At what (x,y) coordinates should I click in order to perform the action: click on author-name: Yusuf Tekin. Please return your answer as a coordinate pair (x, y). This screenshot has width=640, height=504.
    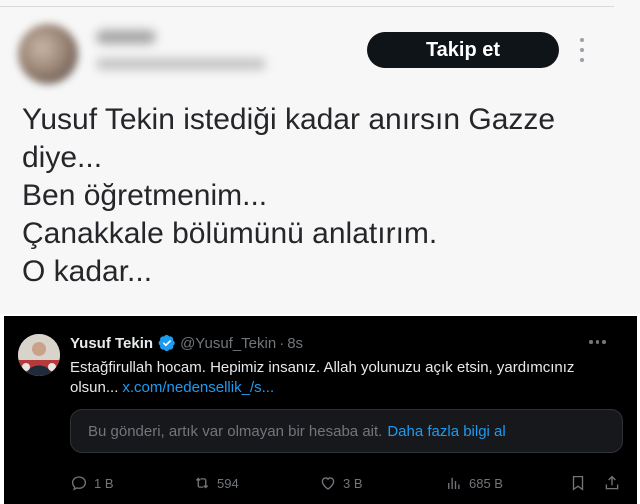
    Looking at the image, I should click on (111, 343).